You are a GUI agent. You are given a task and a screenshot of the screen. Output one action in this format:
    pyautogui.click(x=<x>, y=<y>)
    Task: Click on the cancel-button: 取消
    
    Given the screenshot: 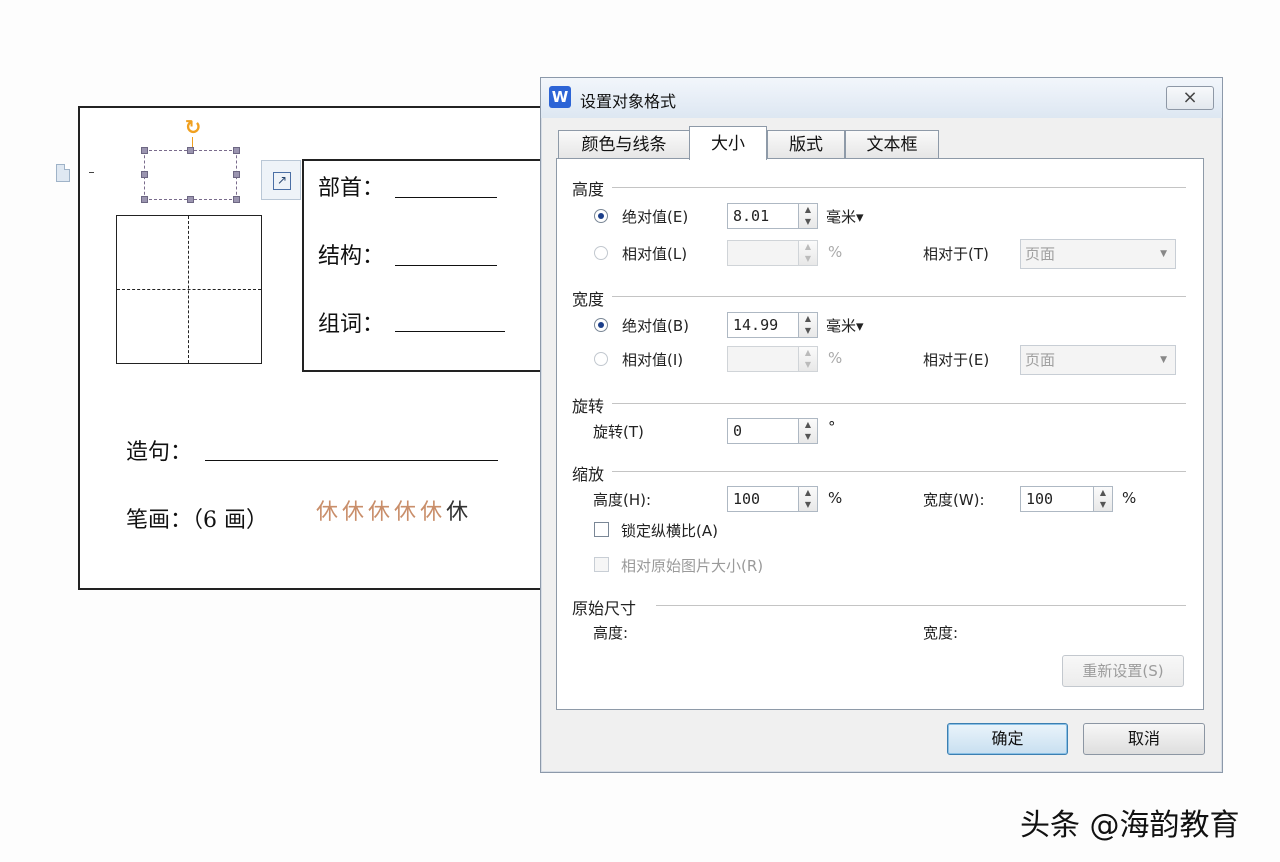 What is the action you would take?
    pyautogui.click(x=1144, y=739)
    